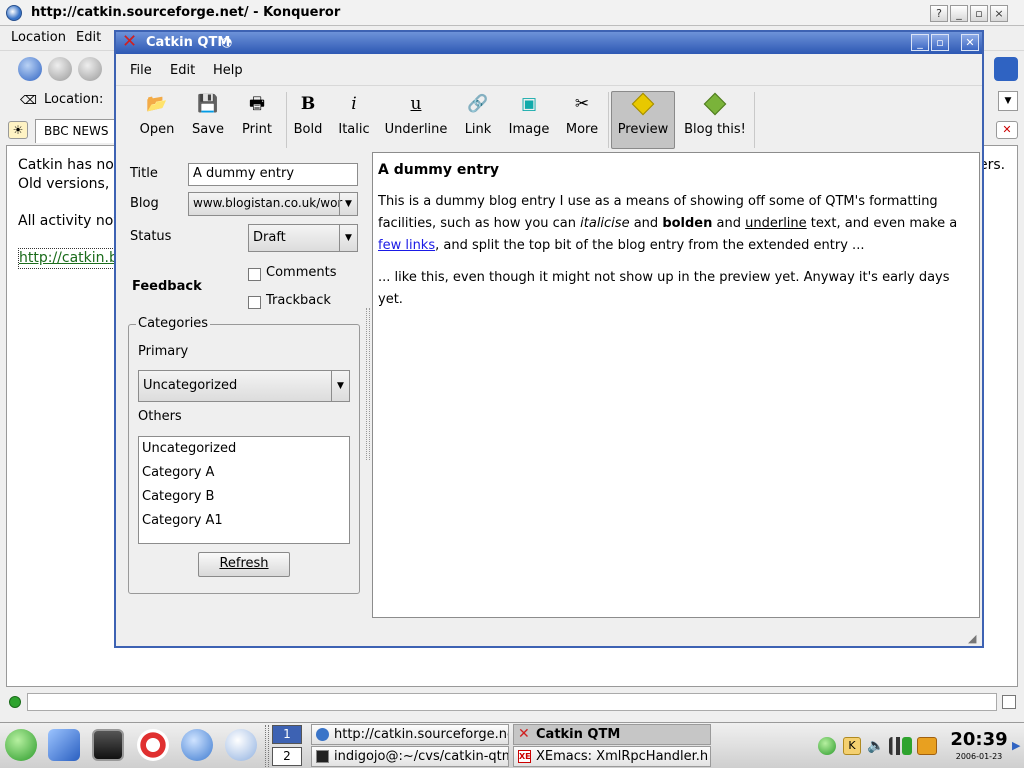 This screenshot has width=1024, height=768. I want to click on toolbar-separator, so click(608, 120).